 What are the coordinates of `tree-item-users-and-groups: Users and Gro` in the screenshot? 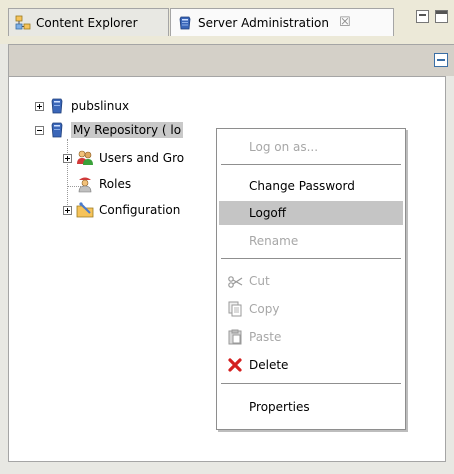 It's located at (123, 158).